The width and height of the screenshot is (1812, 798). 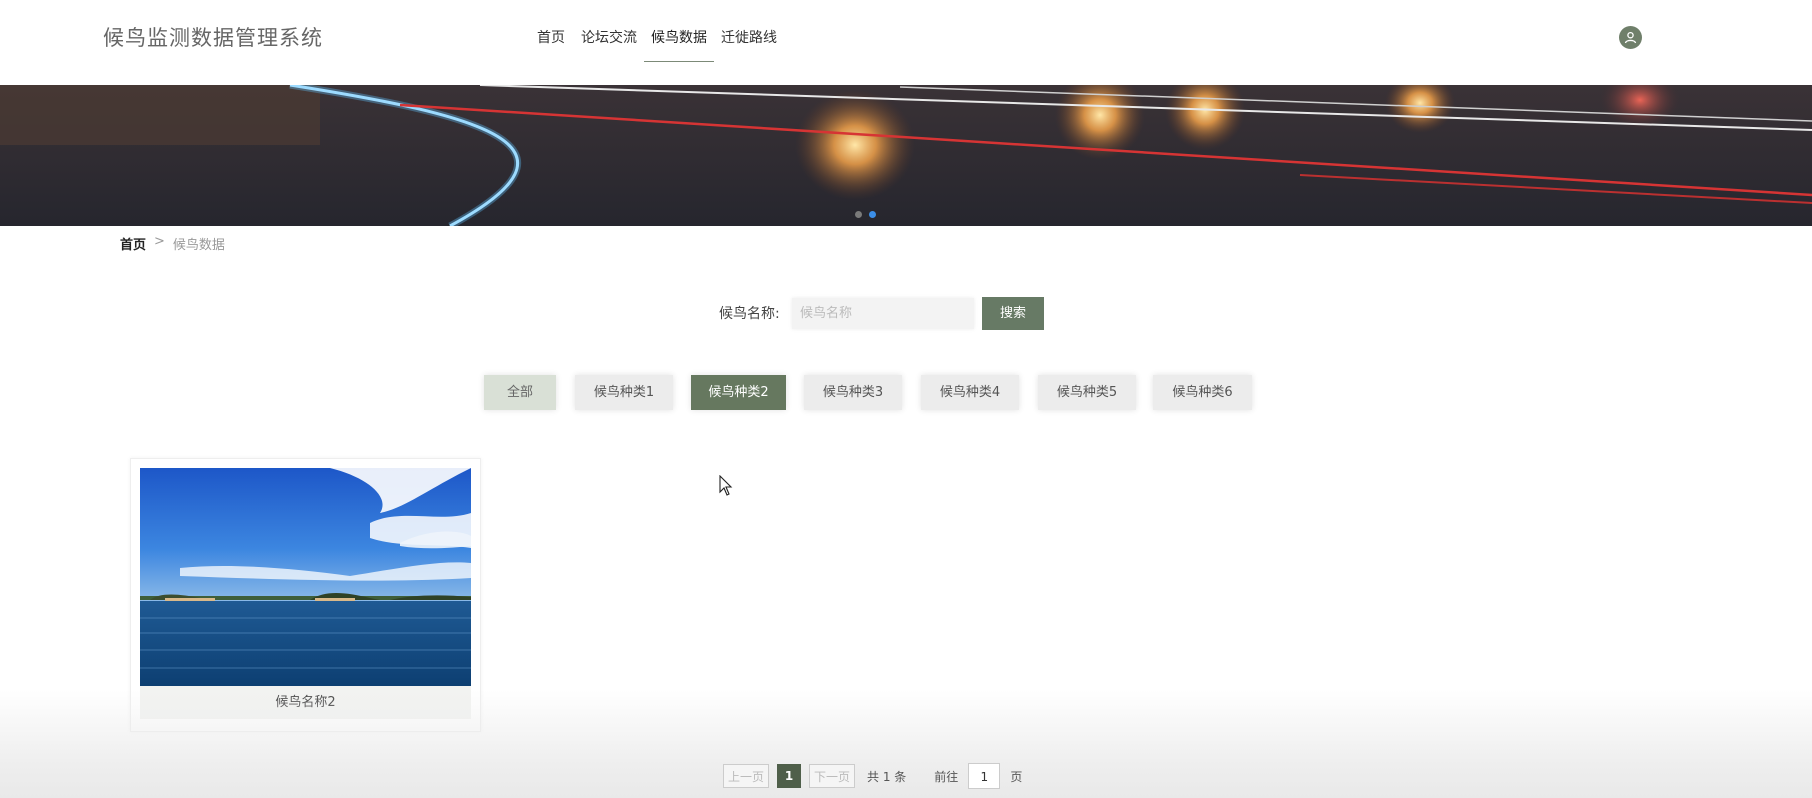 What do you see at coordinates (749, 31) in the screenshot?
I see `nav-item-migration-route: 迁徙路线` at bounding box center [749, 31].